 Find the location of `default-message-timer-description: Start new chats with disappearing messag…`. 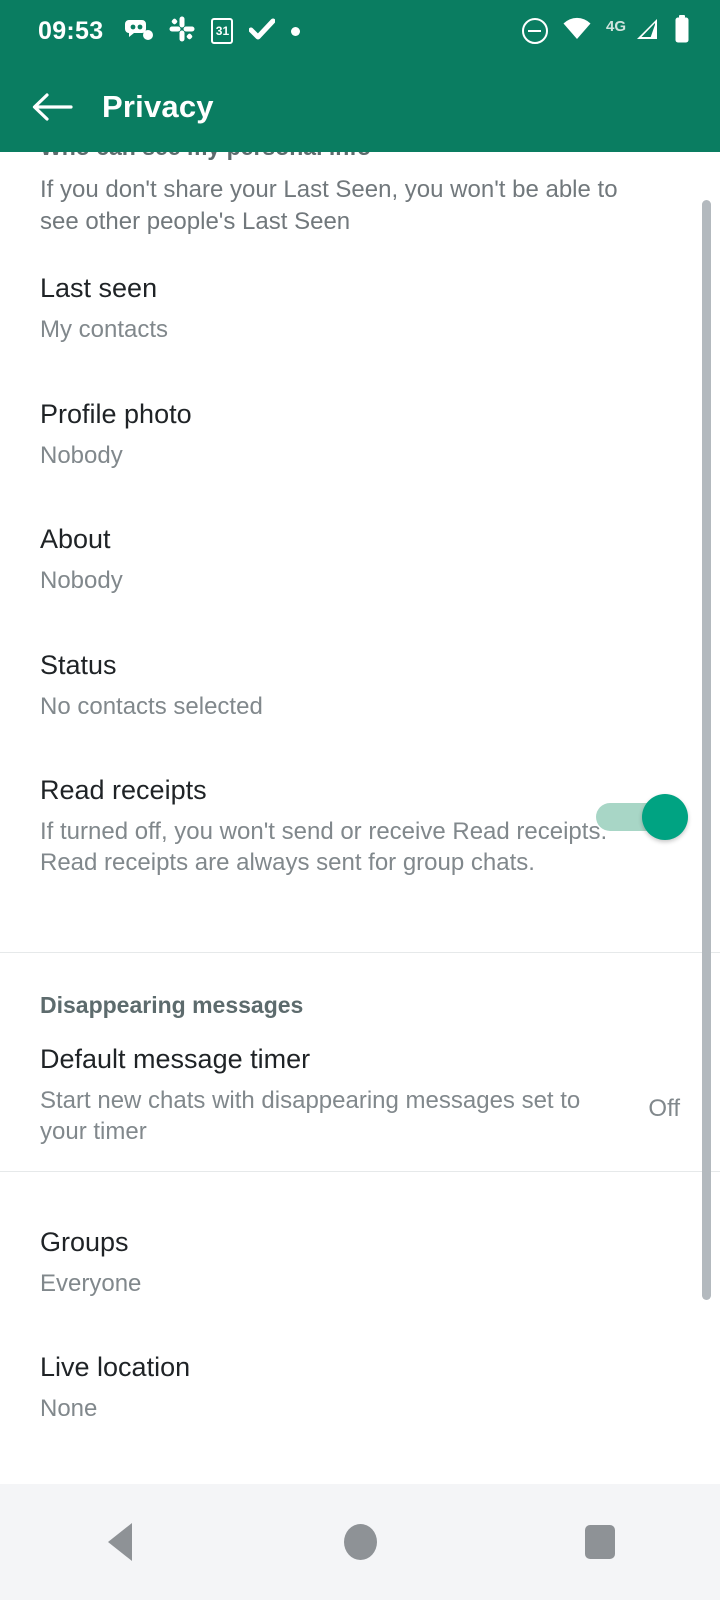

default-message-timer-description: Start new chats with disappearing messag… is located at coordinates (310, 1116).